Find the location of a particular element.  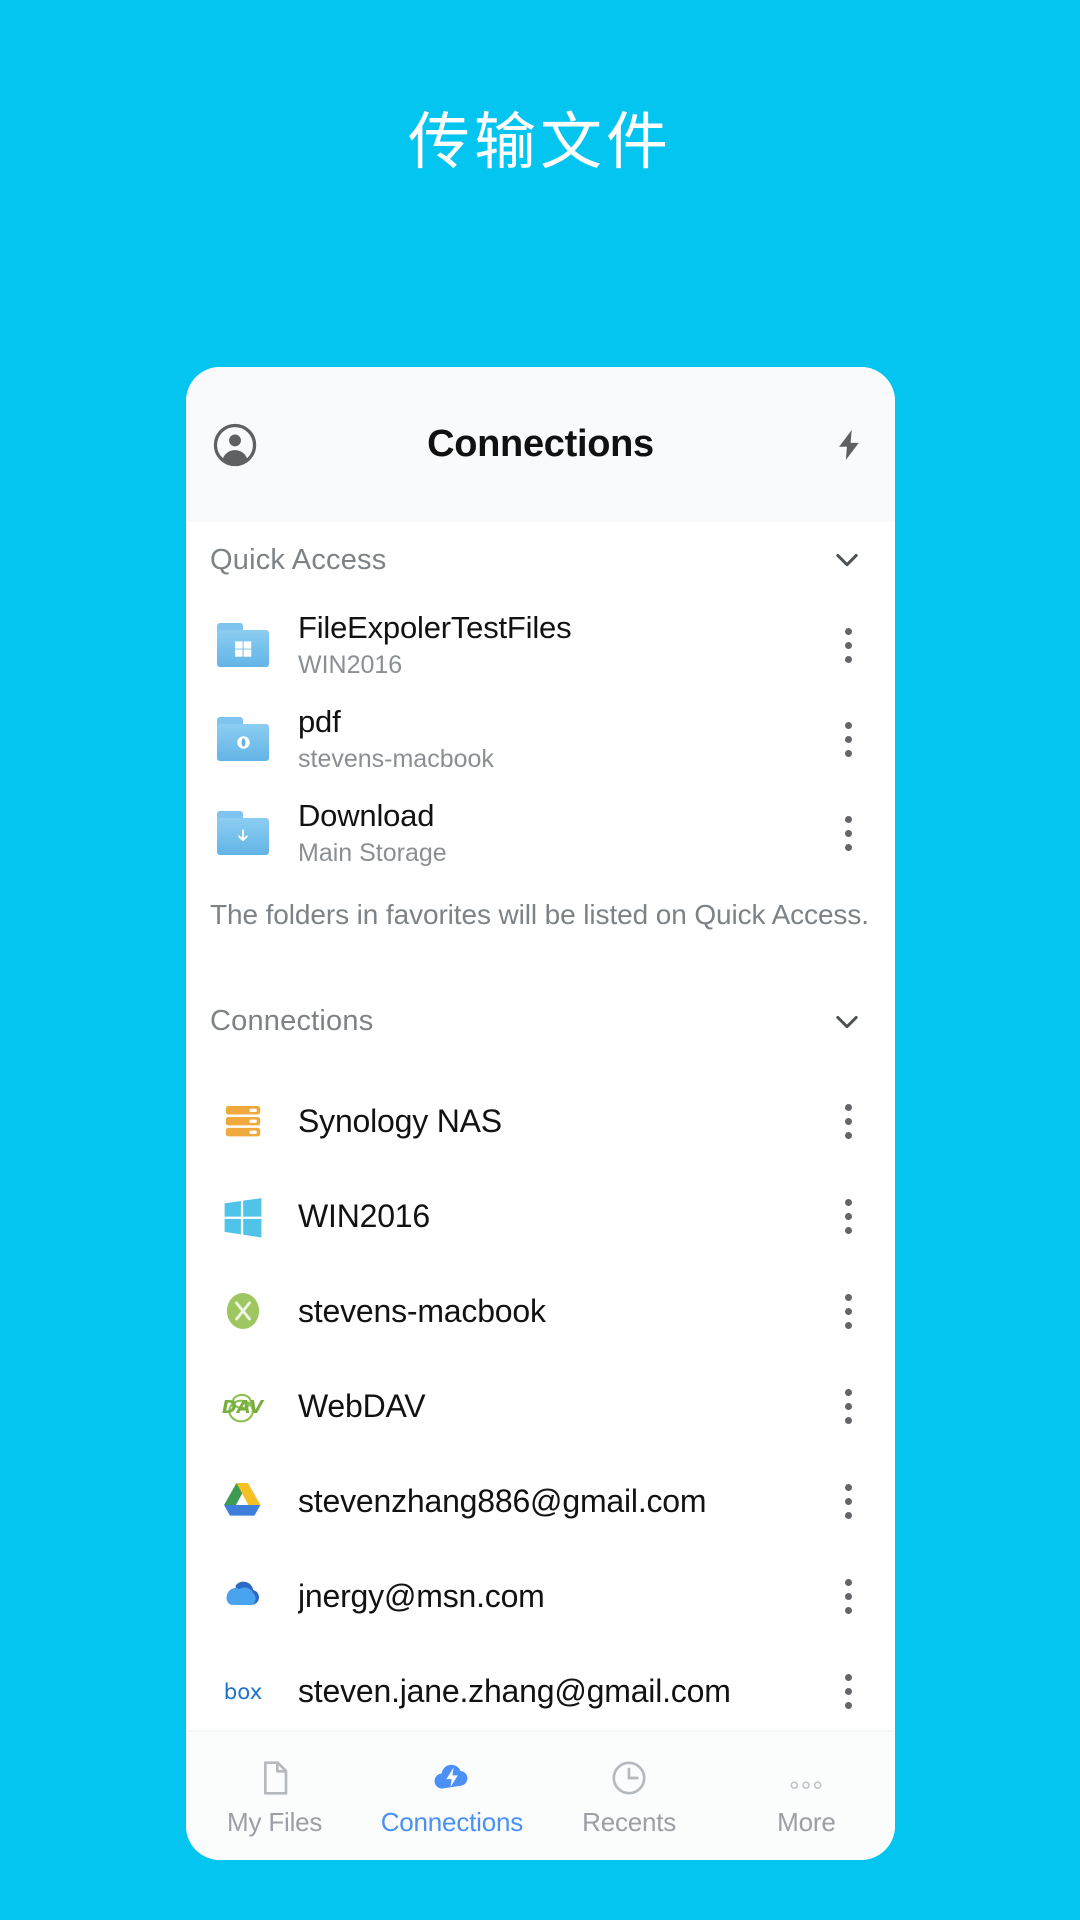

item-title: Download is located at coordinates (366, 815).